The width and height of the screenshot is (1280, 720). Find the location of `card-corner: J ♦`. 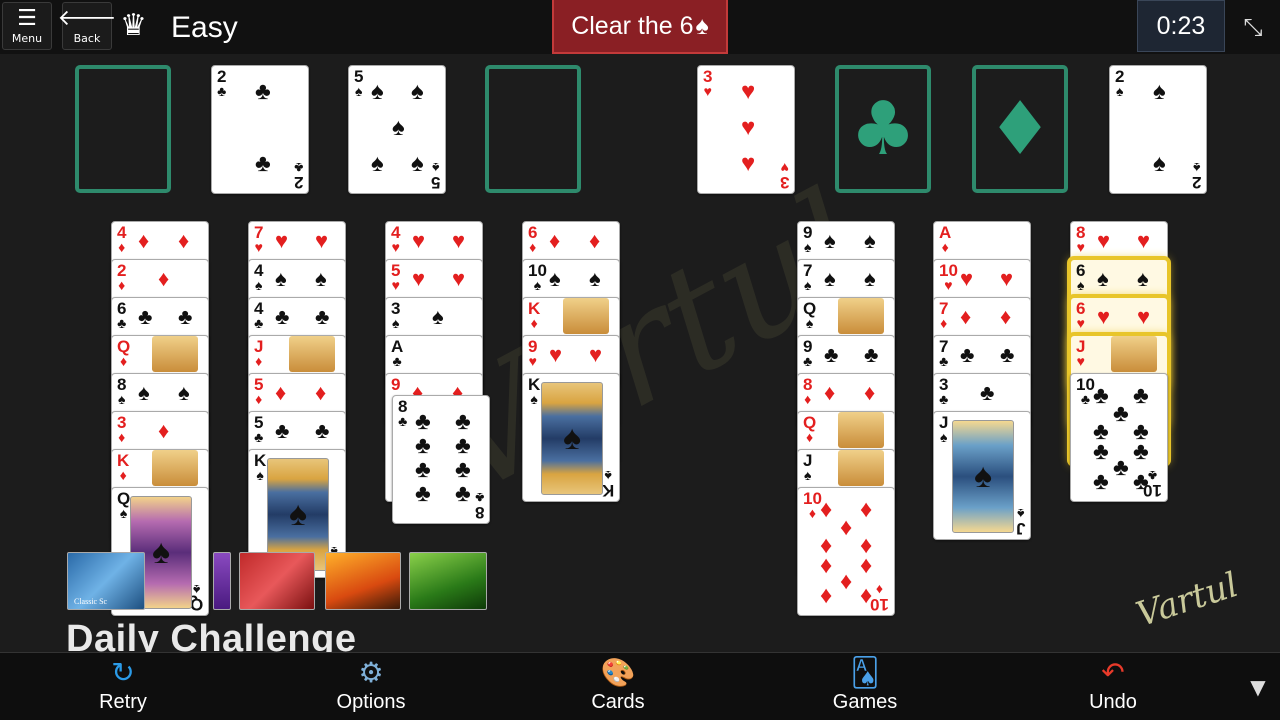

card-corner: J ♦ is located at coordinates (258, 353).